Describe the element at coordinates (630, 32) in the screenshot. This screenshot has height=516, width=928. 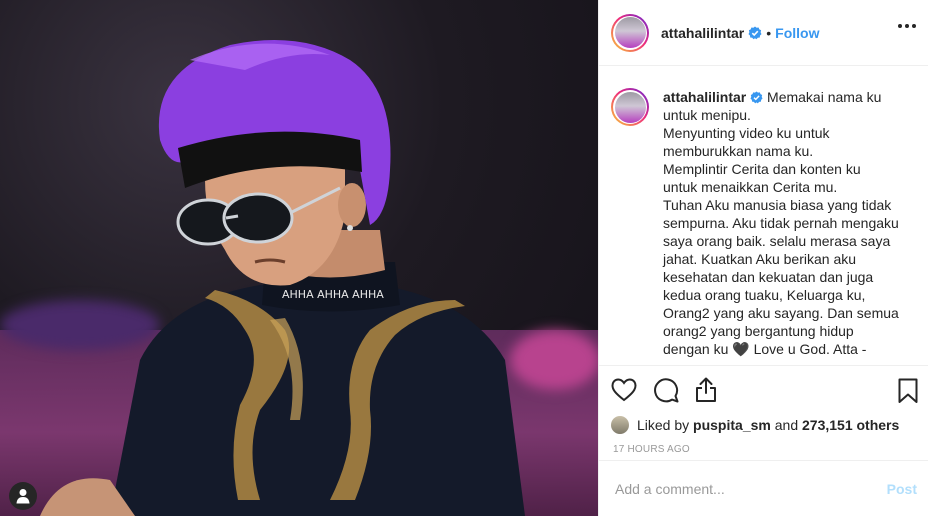
I see `author-avatar` at that location.